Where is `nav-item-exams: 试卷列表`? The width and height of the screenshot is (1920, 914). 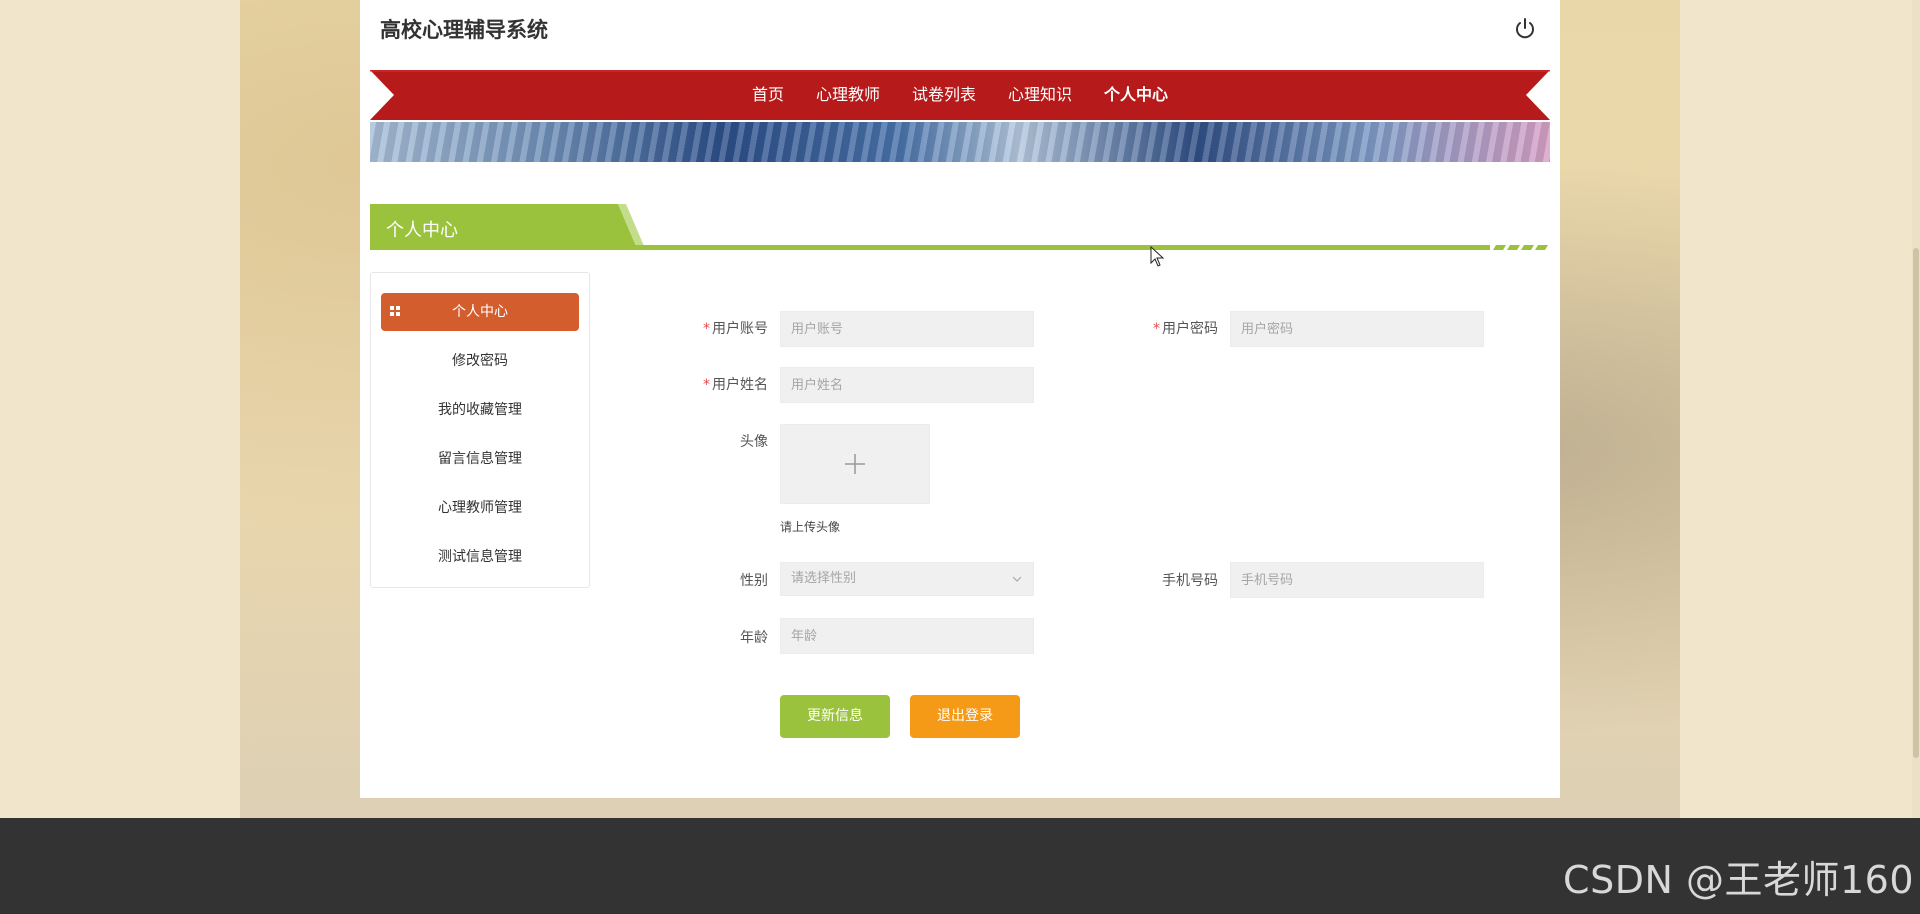
nav-item-exams: 试卷列表 is located at coordinates (944, 95).